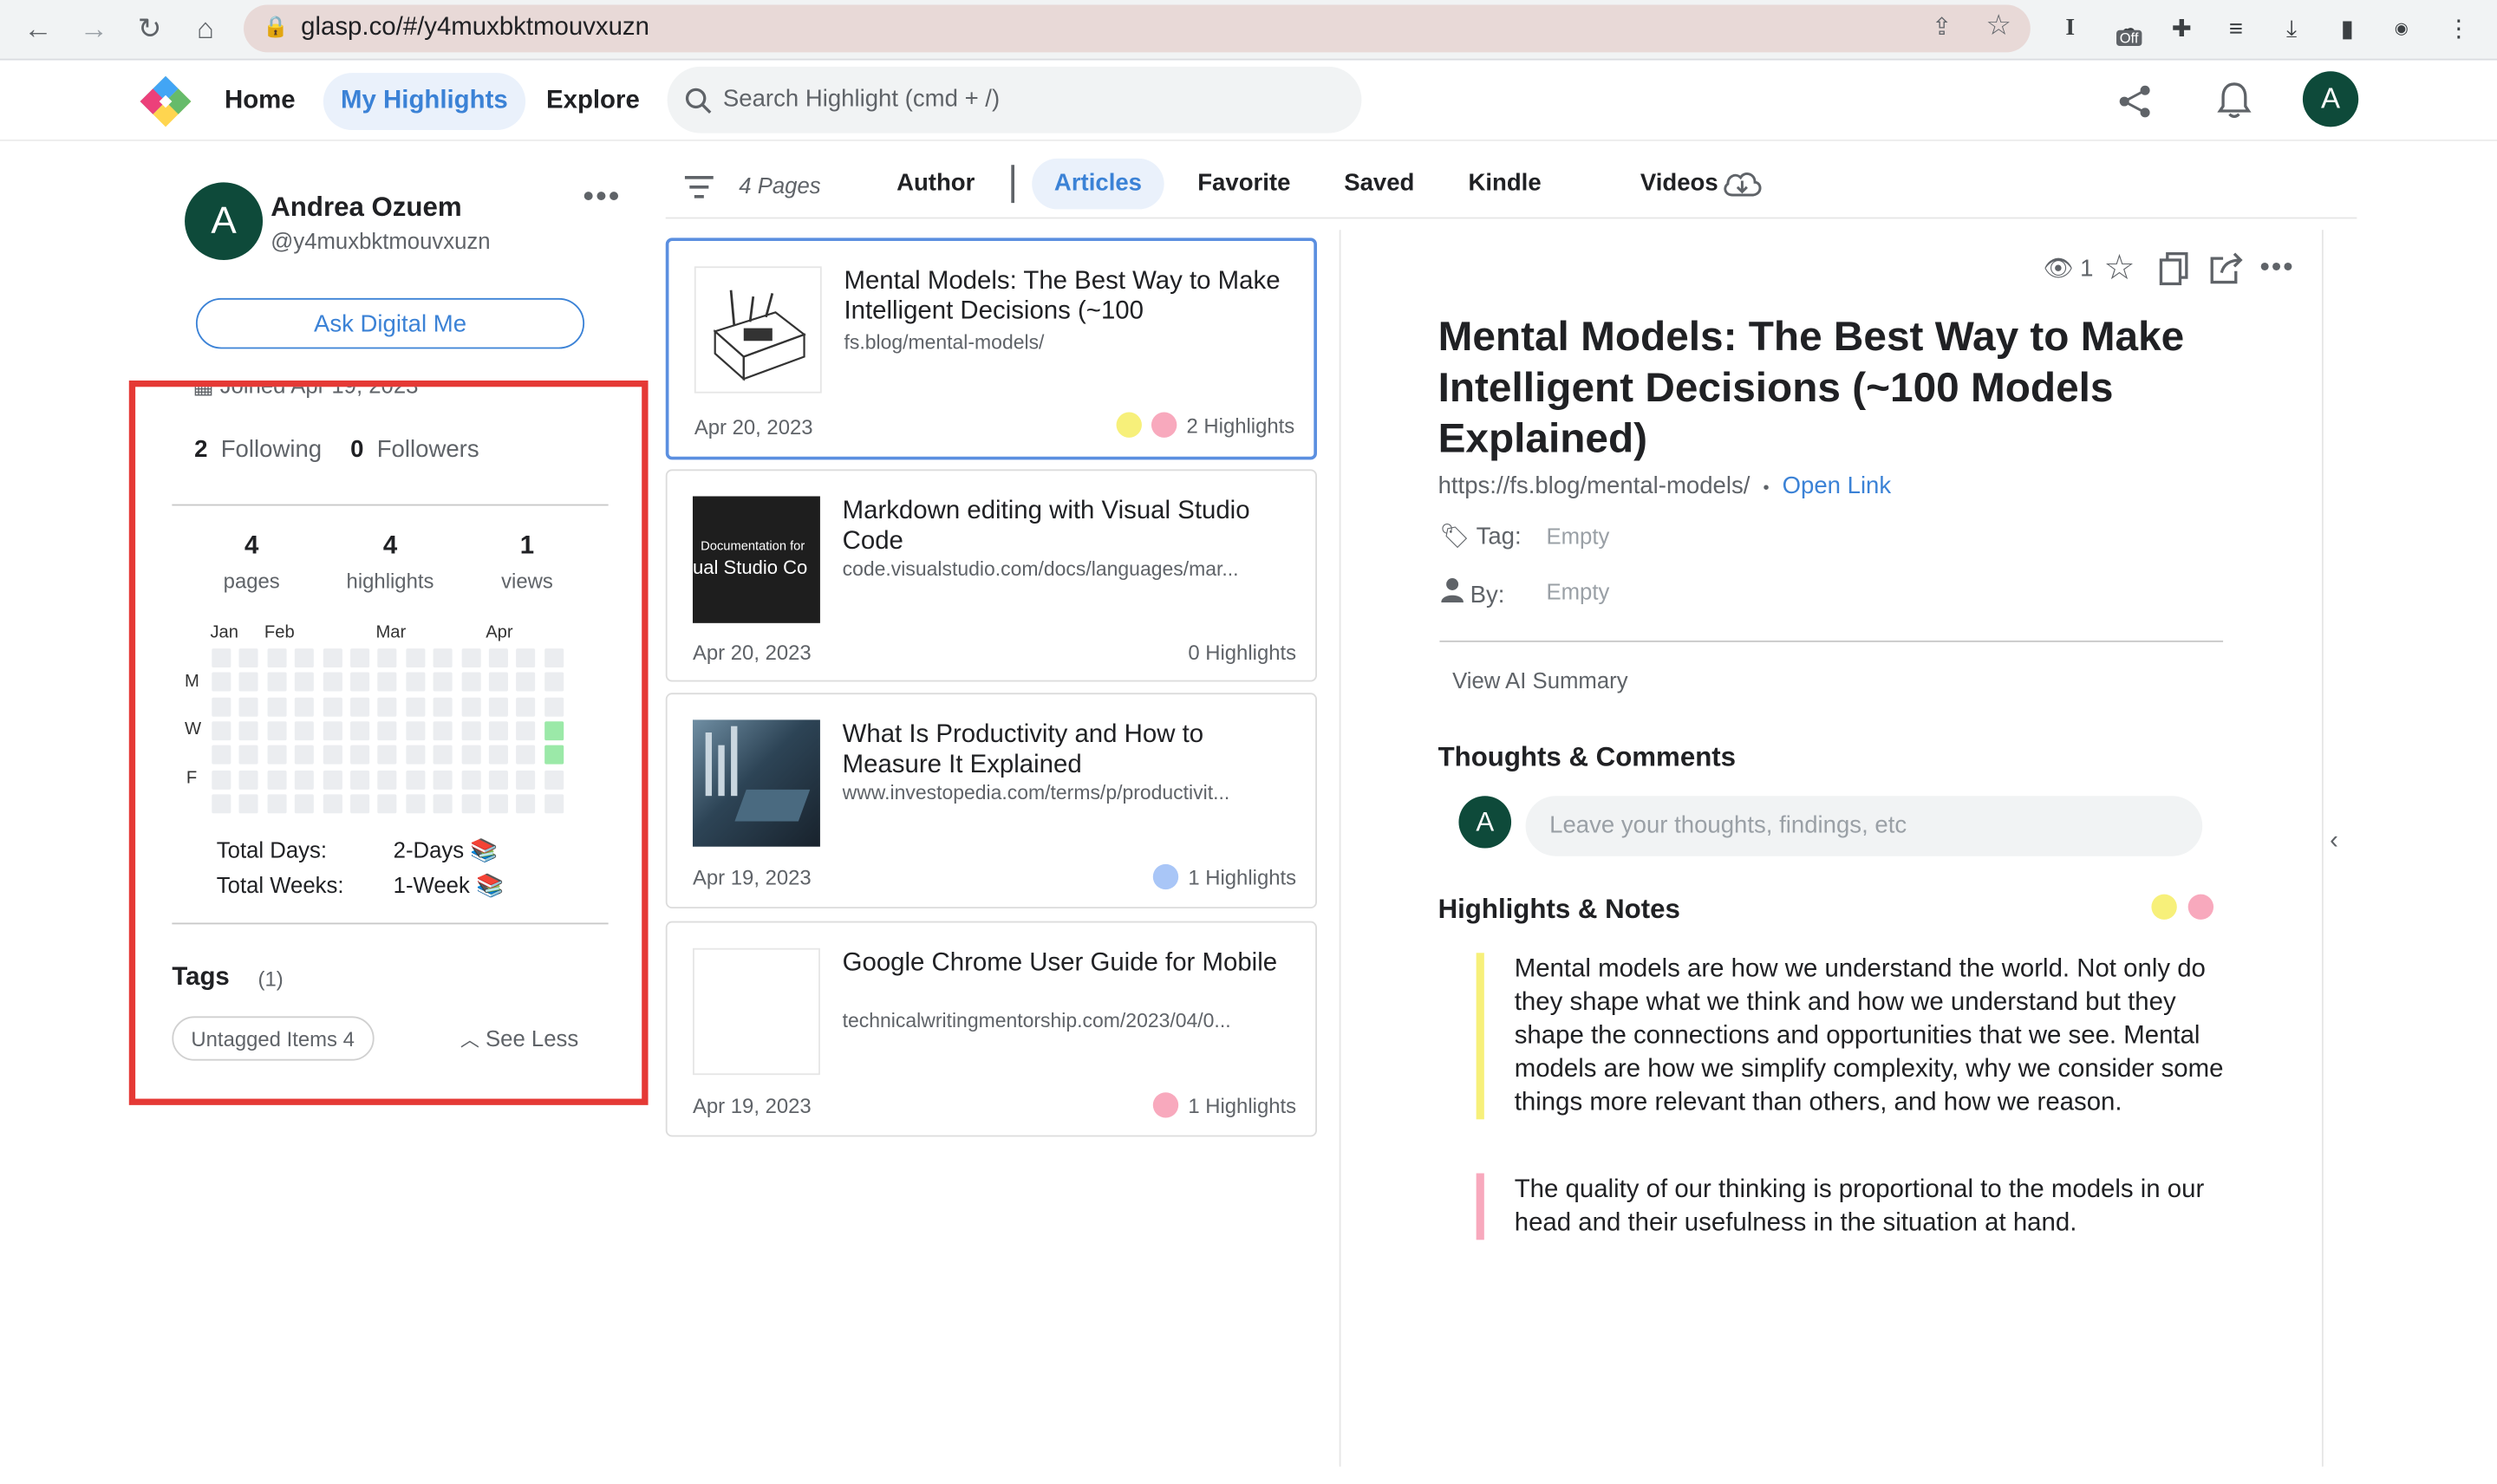 This screenshot has height=1484, width=2497. I want to click on url-text: glasp.co/#/y4muxbktmouvxuzn, so click(475, 28).